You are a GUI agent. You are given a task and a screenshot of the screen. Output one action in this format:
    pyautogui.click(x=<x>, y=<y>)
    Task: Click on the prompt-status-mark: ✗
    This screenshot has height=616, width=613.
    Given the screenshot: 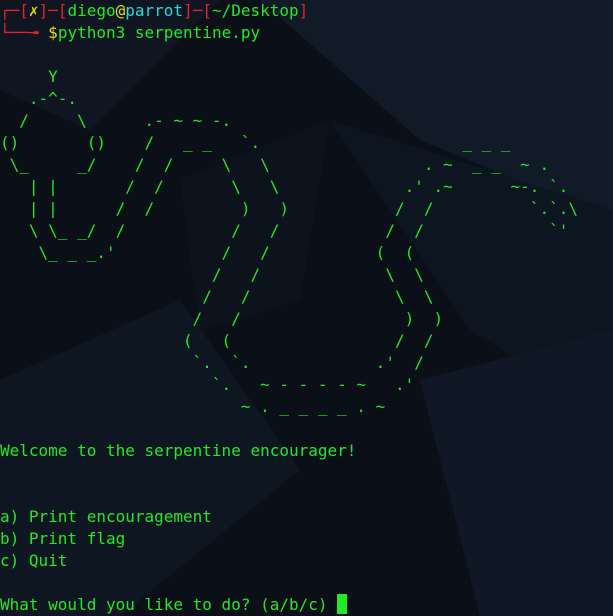 What is the action you would take?
    pyautogui.click(x=33, y=10)
    